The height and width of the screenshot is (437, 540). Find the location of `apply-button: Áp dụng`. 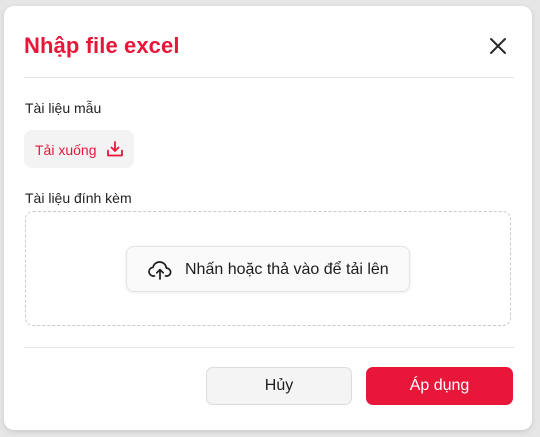

apply-button: Áp dụng is located at coordinates (439, 386).